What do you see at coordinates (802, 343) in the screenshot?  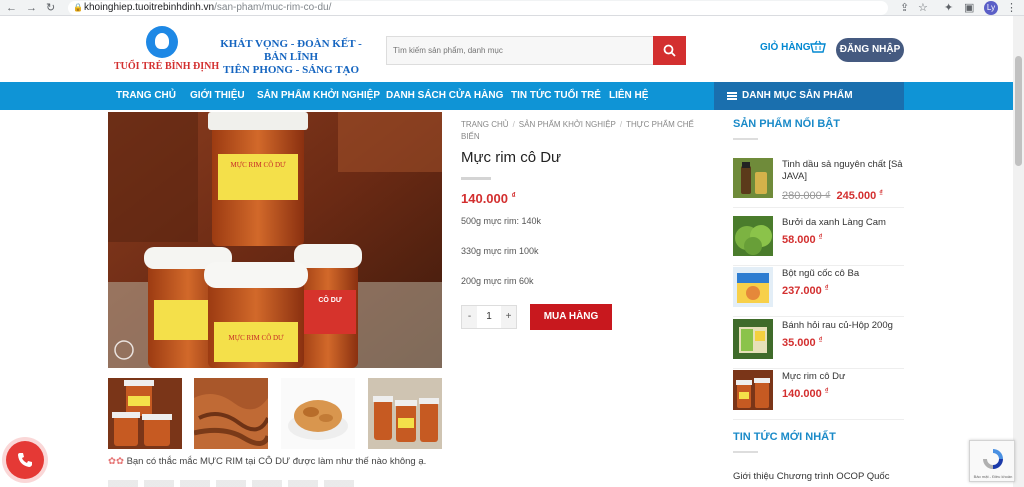 I see `featured-item-price: 35.000 ₫` at bounding box center [802, 343].